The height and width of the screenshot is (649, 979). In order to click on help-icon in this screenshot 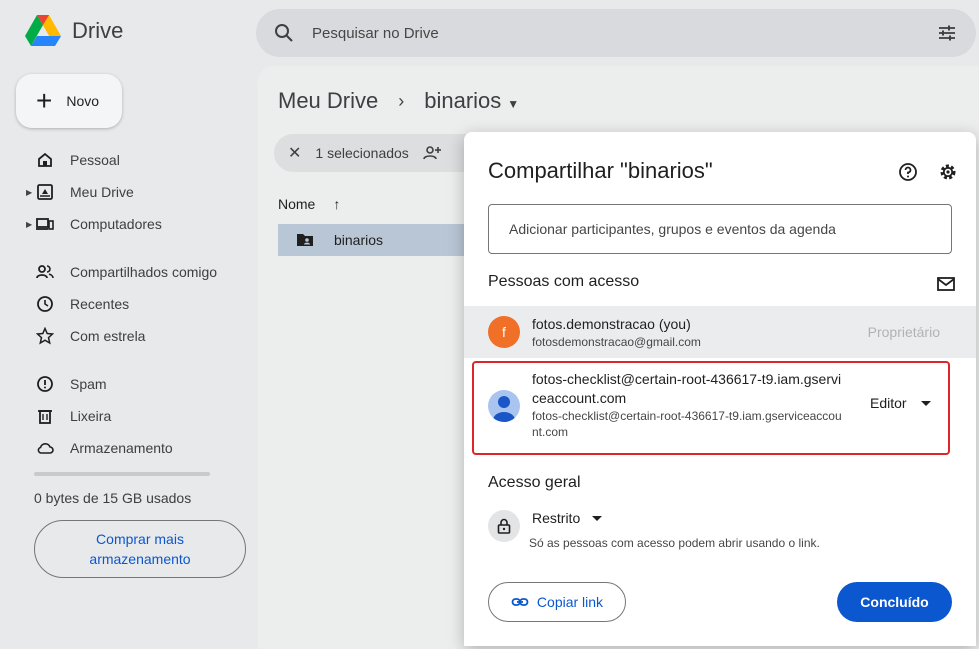, I will do `click(908, 172)`.